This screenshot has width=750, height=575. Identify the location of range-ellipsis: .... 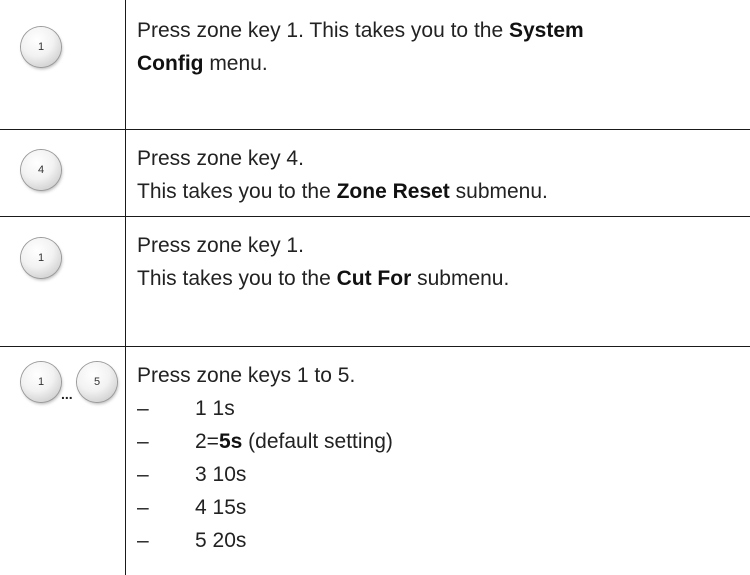
(67, 394).